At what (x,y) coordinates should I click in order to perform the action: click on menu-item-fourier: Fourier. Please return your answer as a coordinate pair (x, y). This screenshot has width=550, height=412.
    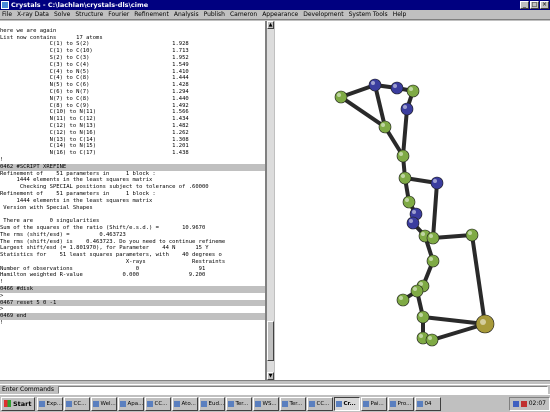
    Looking at the image, I should click on (118, 14).